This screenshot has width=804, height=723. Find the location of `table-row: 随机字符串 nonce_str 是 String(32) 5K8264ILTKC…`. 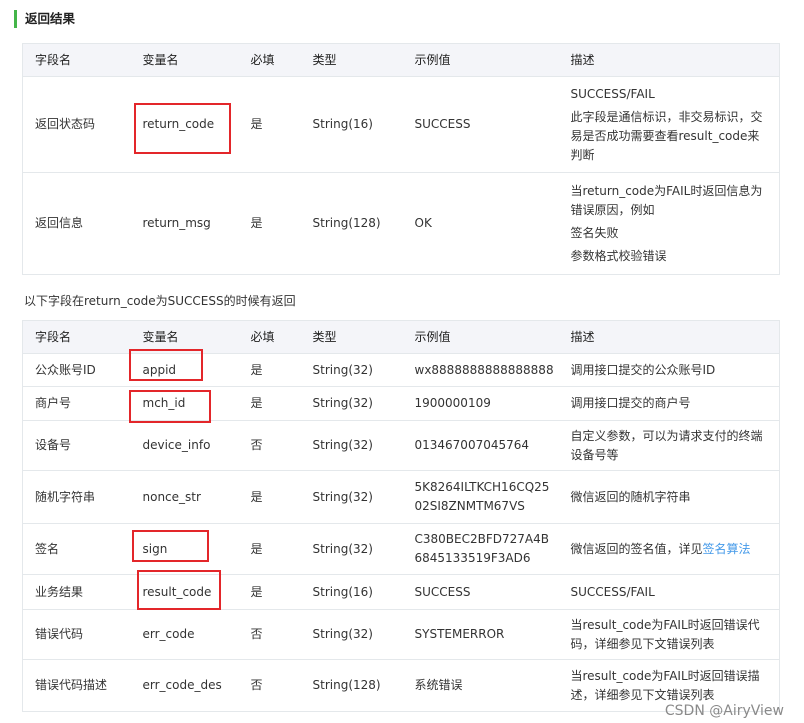

table-row: 随机字符串 nonce_str 是 String(32) 5K8264ILTKC… is located at coordinates (401, 497).